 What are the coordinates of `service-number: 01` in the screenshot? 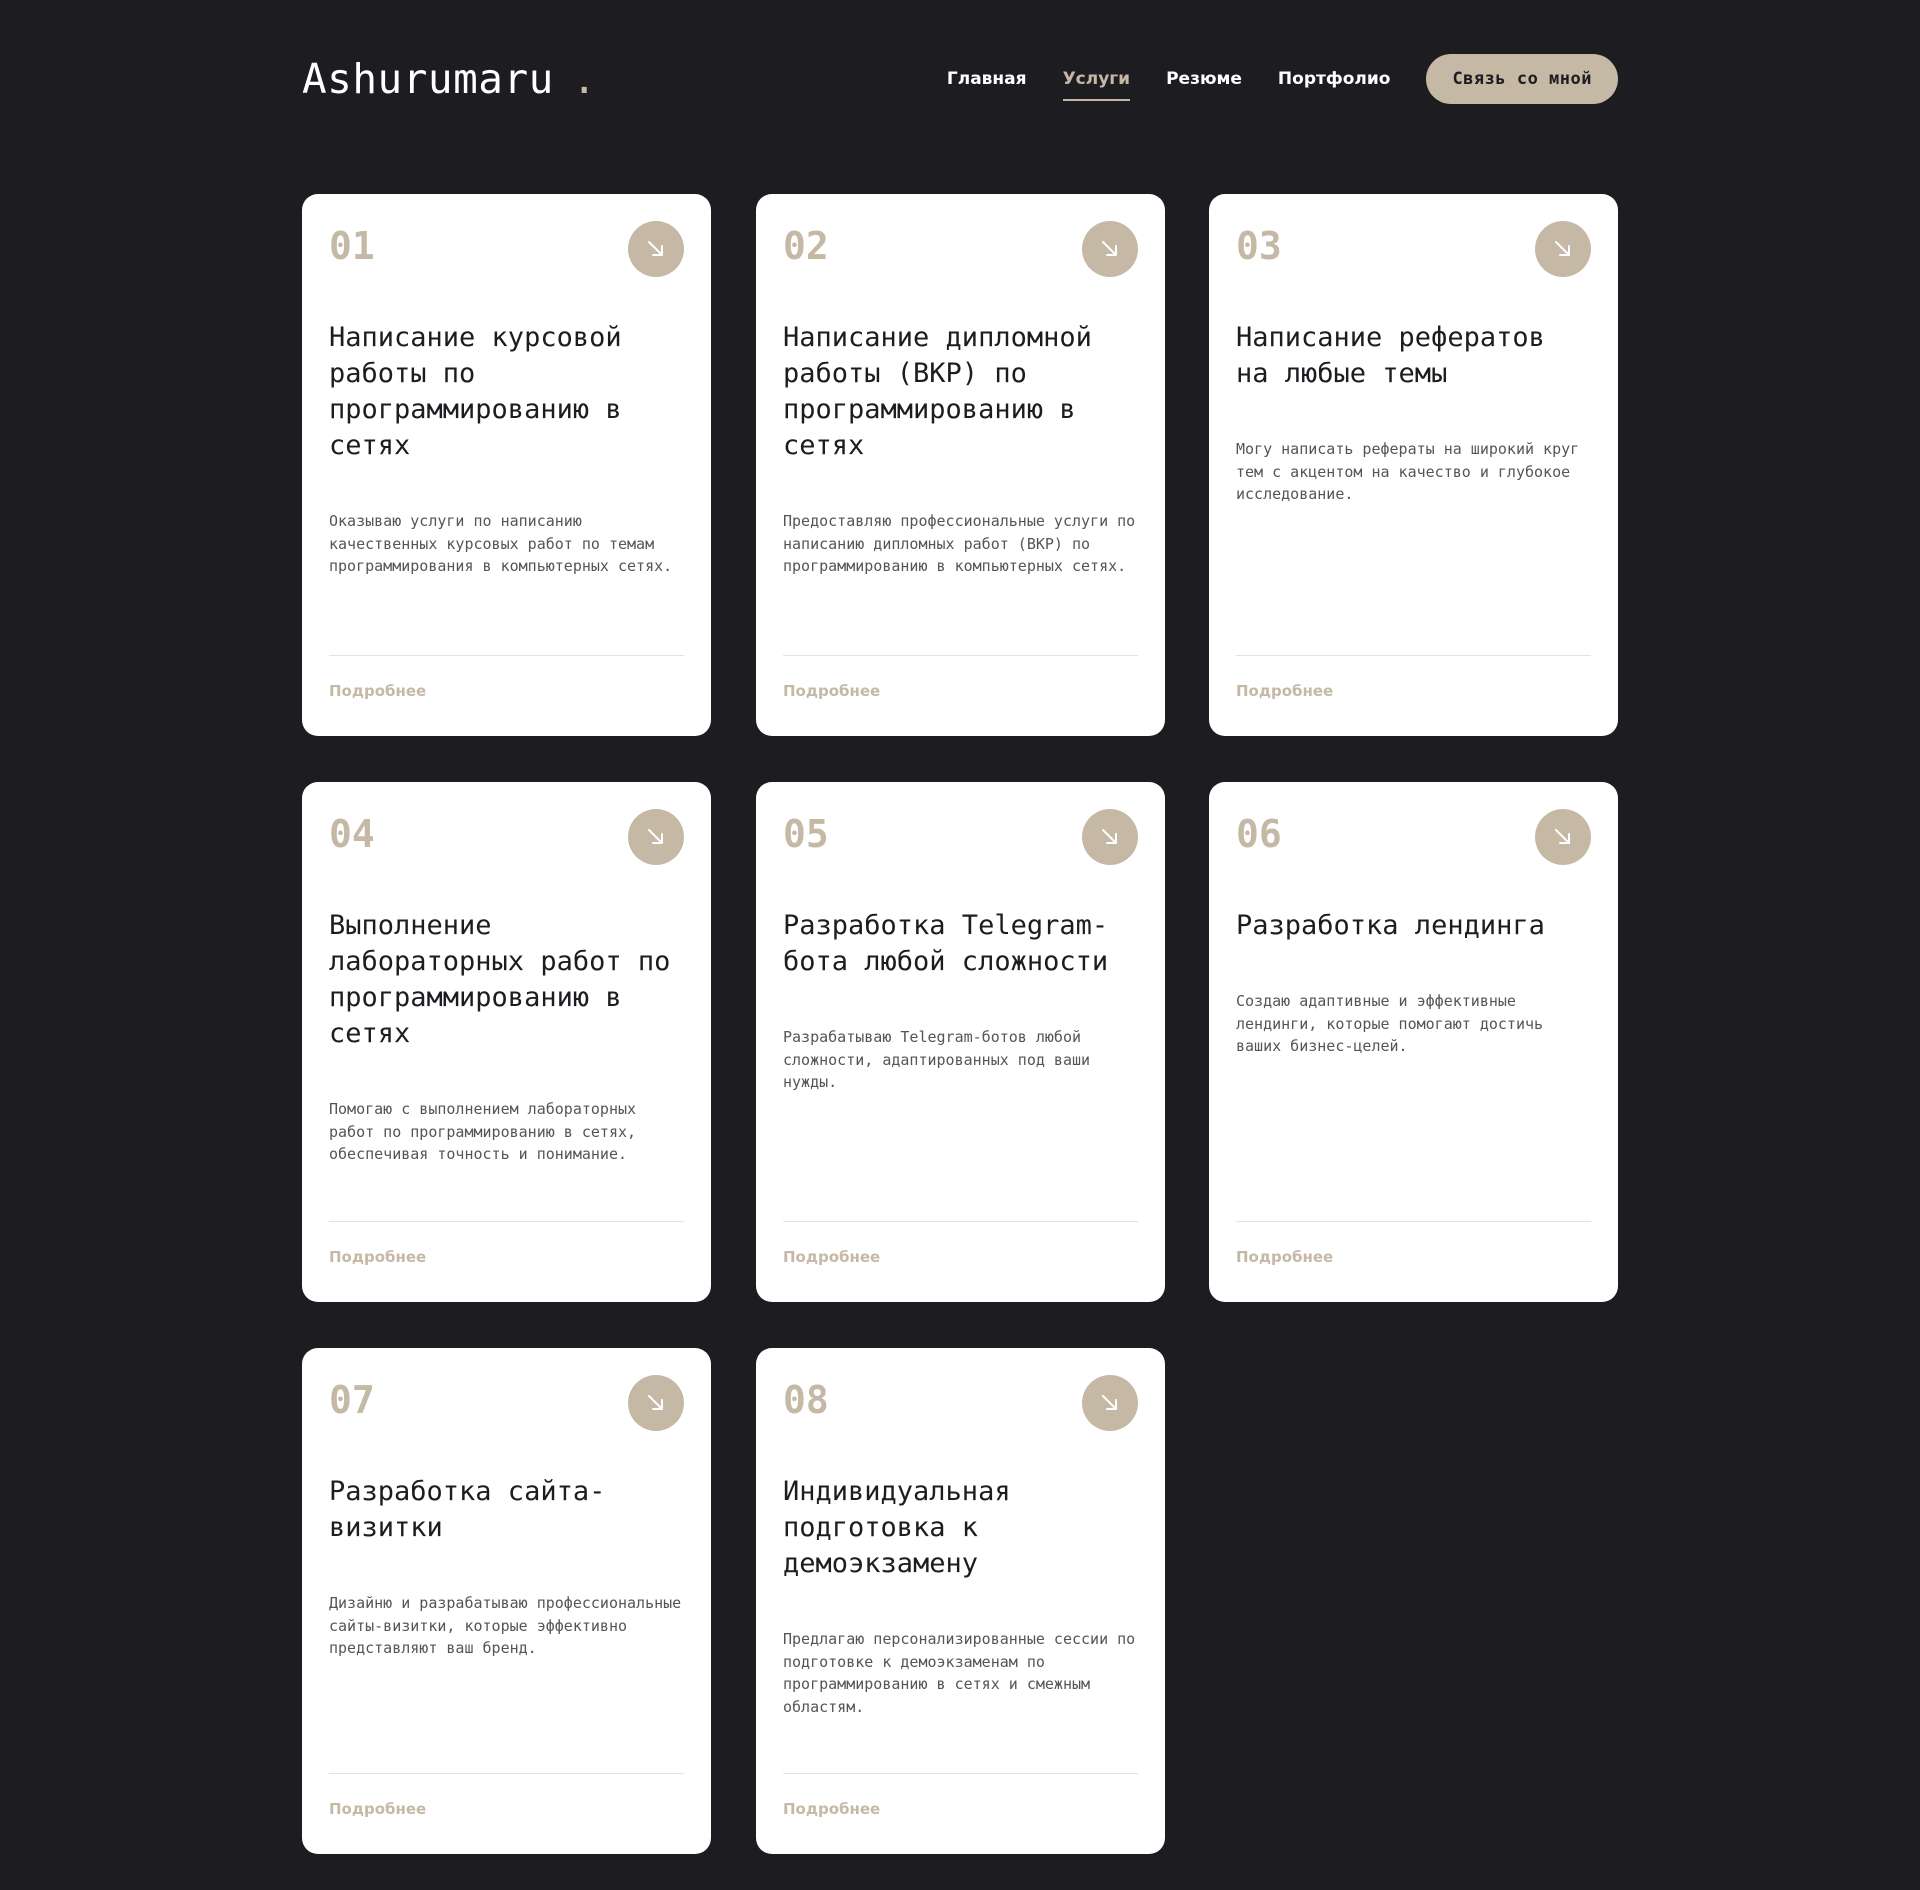 It's located at (352, 246).